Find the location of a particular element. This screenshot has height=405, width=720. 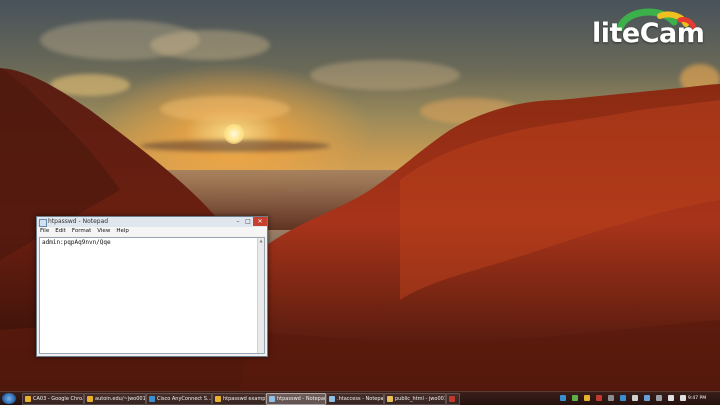

taskbar-item-htpasswd-notepad: htpasswd - Notepad is located at coordinates (296, 399).